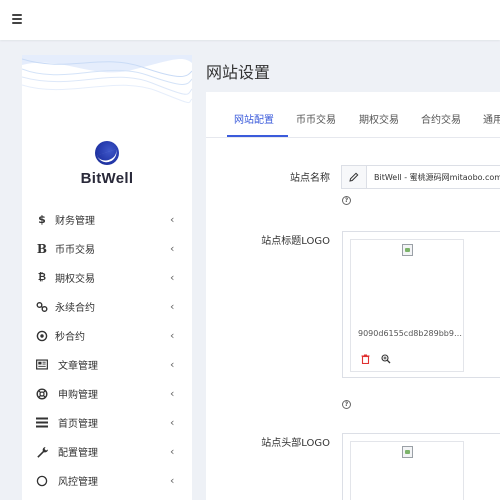 The width and height of the screenshot is (500, 500). I want to click on bitcoin-b-icon: B, so click(42, 248).